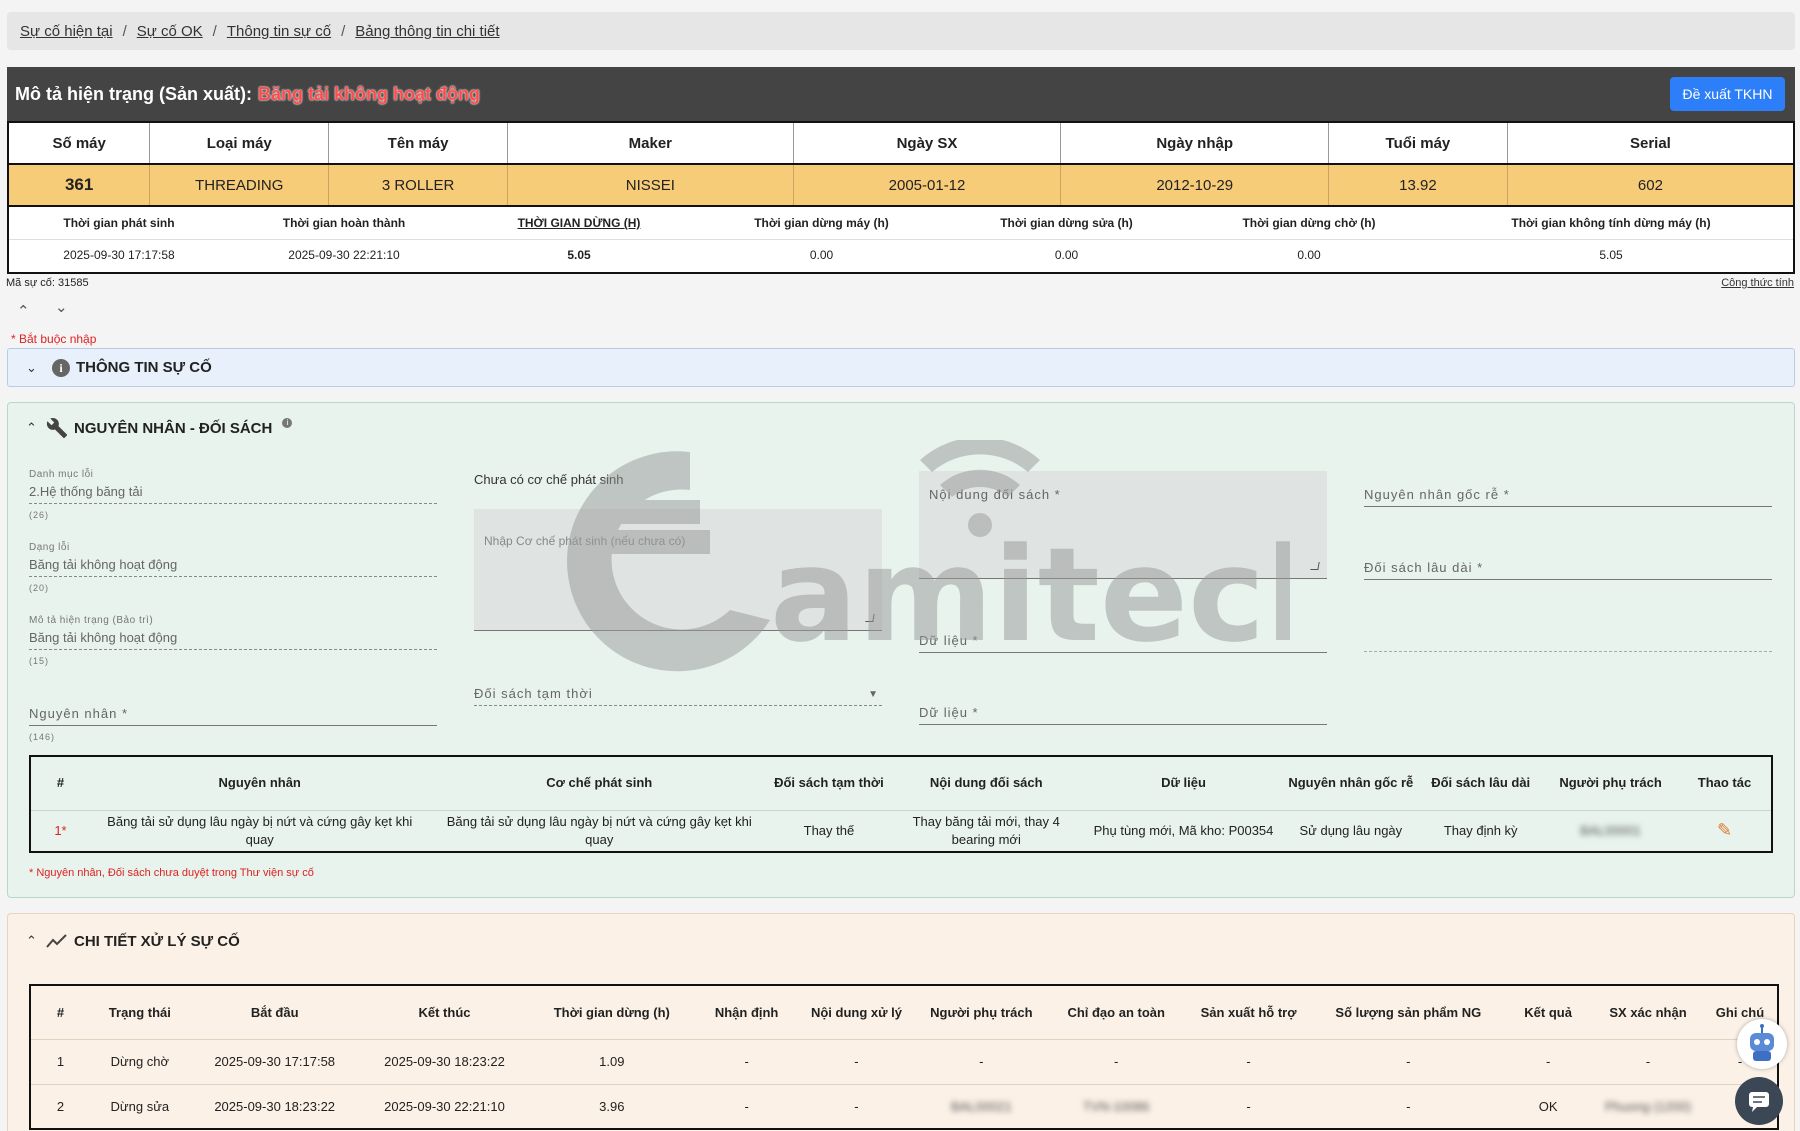 Image resolution: width=1800 pixels, height=1131 pixels. Describe the element at coordinates (650, 184) in the screenshot. I see `machine-maker: NISSEI` at that location.